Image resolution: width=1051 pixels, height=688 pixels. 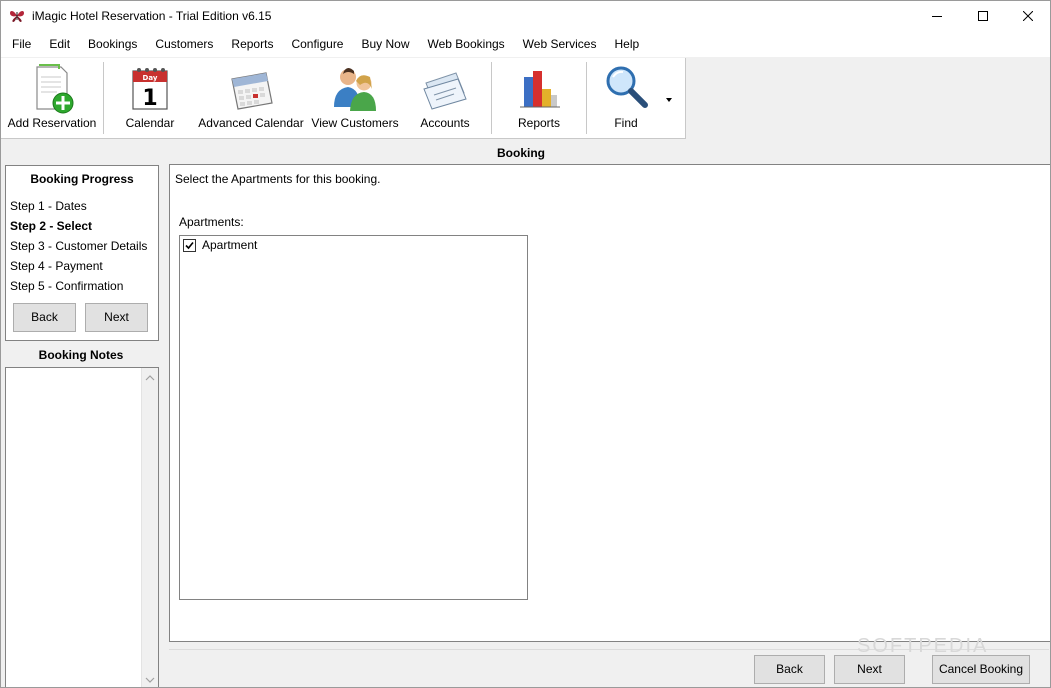 I want to click on minimize-icon, so click(x=937, y=16).